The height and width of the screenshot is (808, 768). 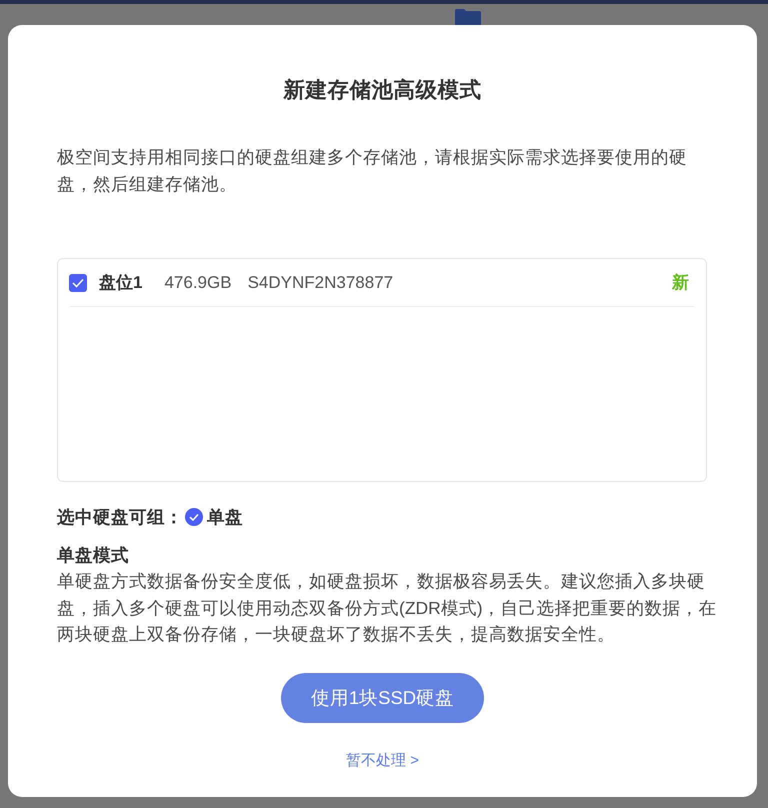 I want to click on pool-type-option: 单盘, so click(x=225, y=517).